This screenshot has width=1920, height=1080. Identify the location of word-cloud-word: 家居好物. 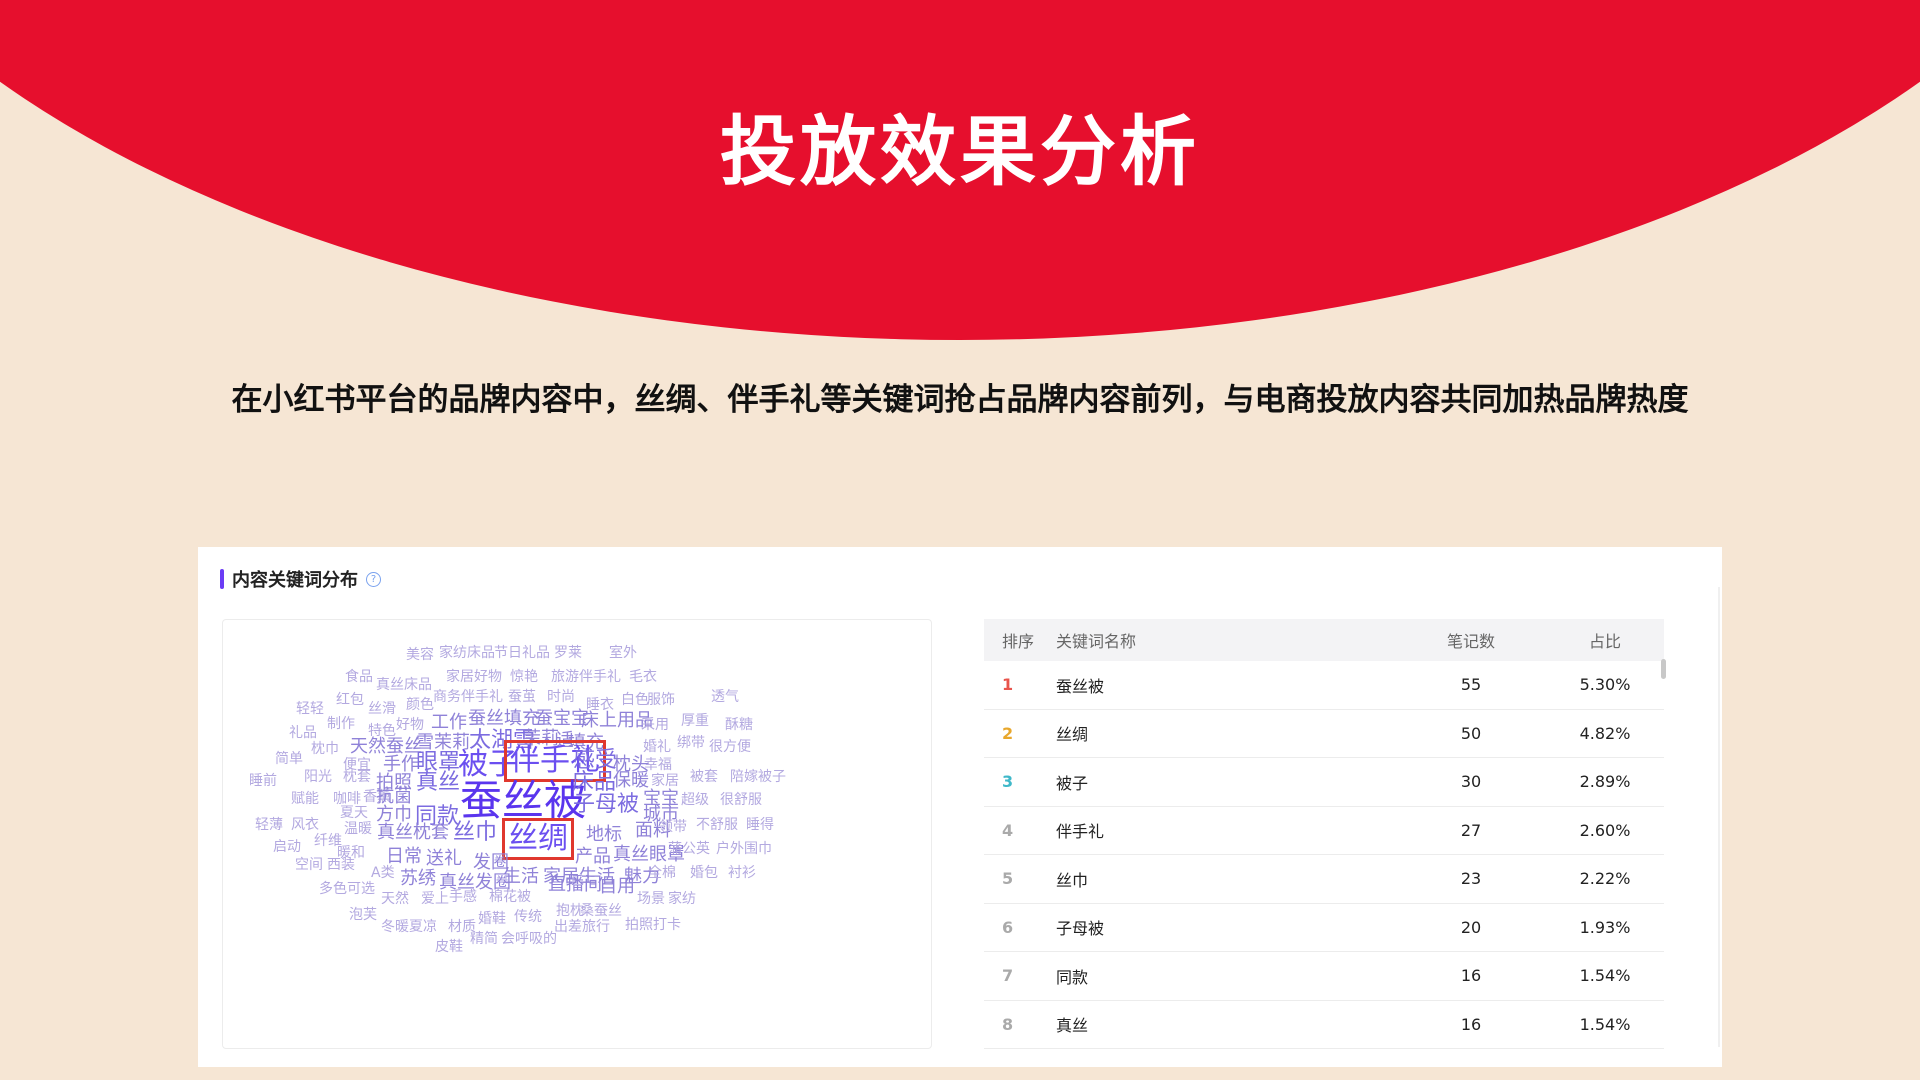
(474, 677).